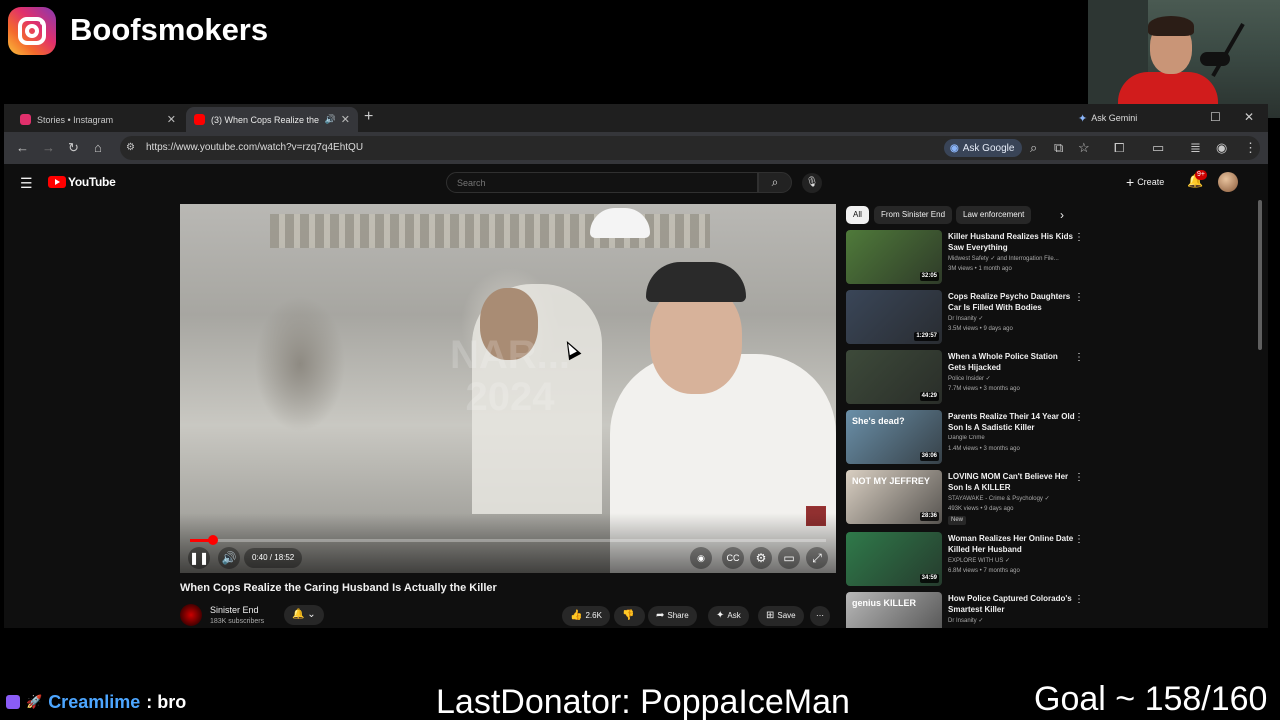 The image size is (1280, 720). I want to click on create-button: + Create, so click(1145, 182).